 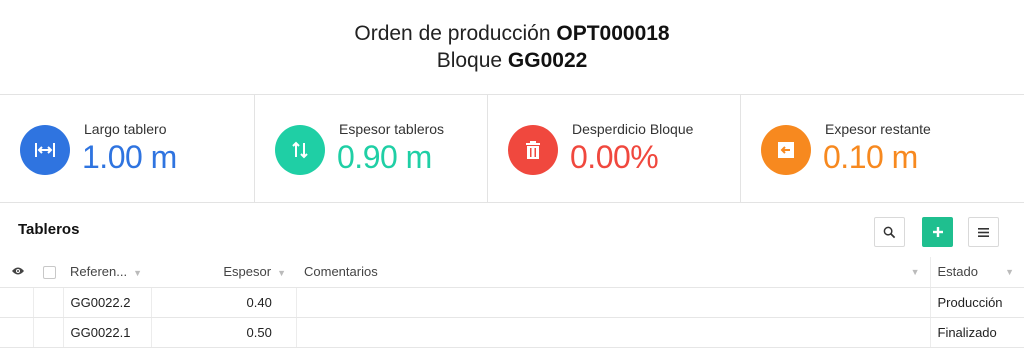 What do you see at coordinates (633, 129) in the screenshot?
I see `stat-label: Desperdicio Bloque` at bounding box center [633, 129].